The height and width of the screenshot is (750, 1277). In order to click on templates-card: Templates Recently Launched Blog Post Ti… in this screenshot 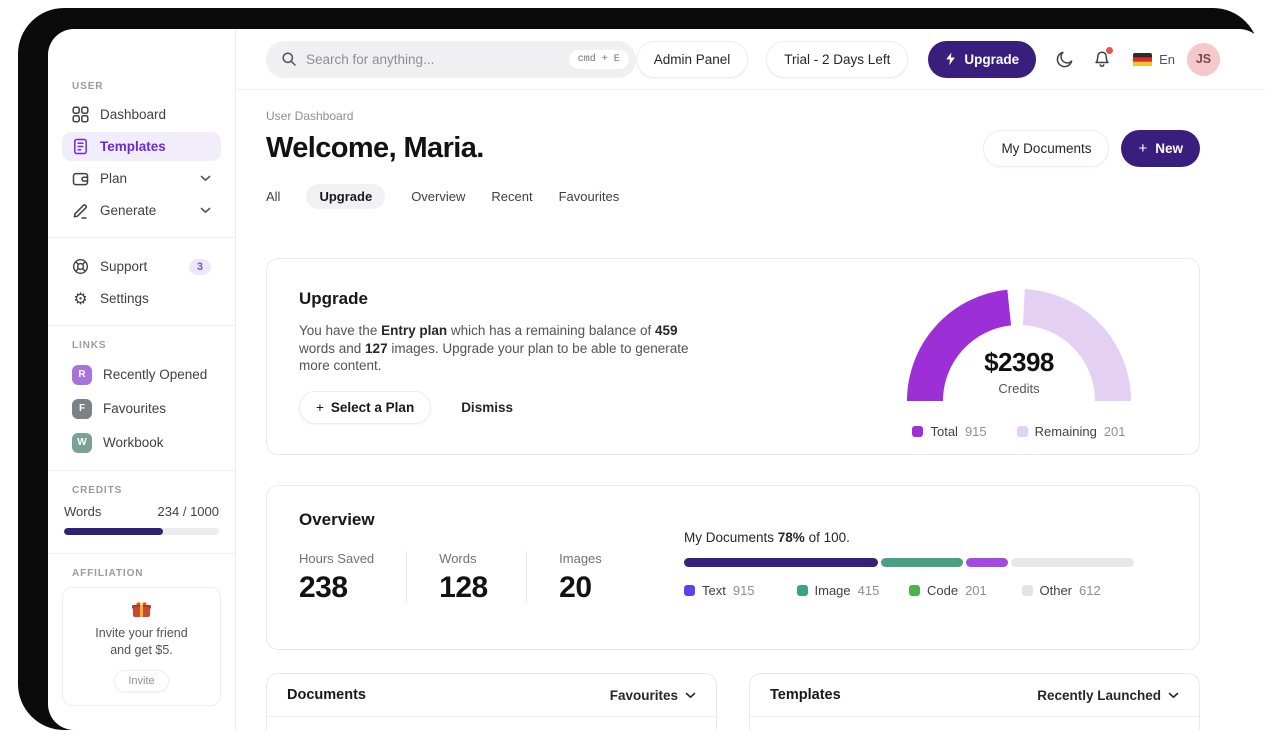, I will do `click(974, 701)`.